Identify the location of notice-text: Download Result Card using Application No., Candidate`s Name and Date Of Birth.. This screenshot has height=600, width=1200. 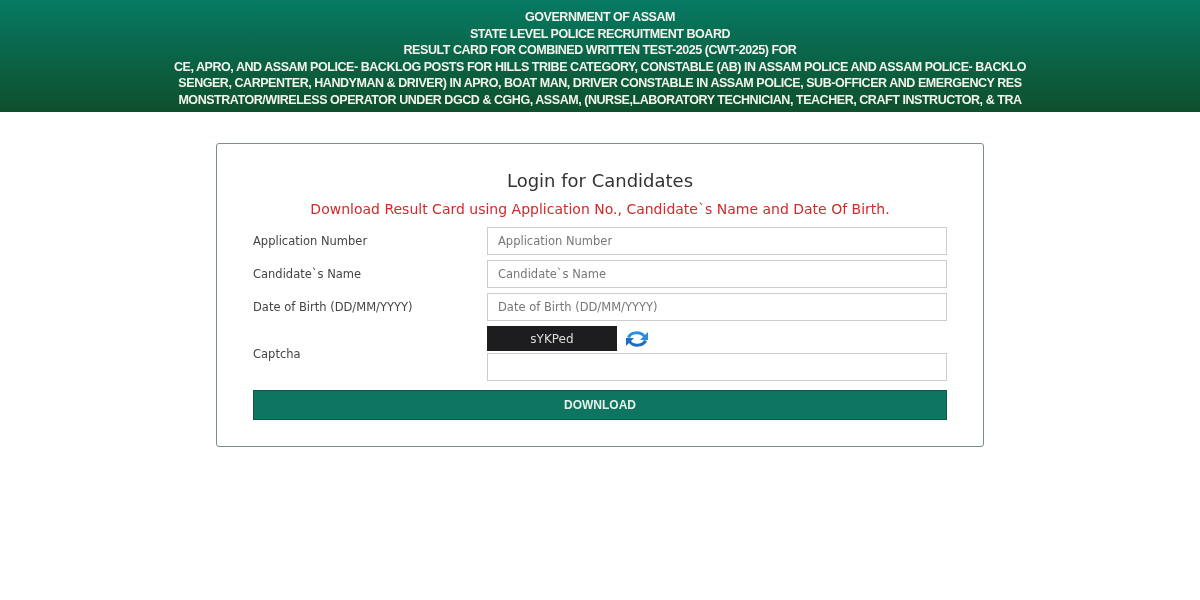
(600, 209).